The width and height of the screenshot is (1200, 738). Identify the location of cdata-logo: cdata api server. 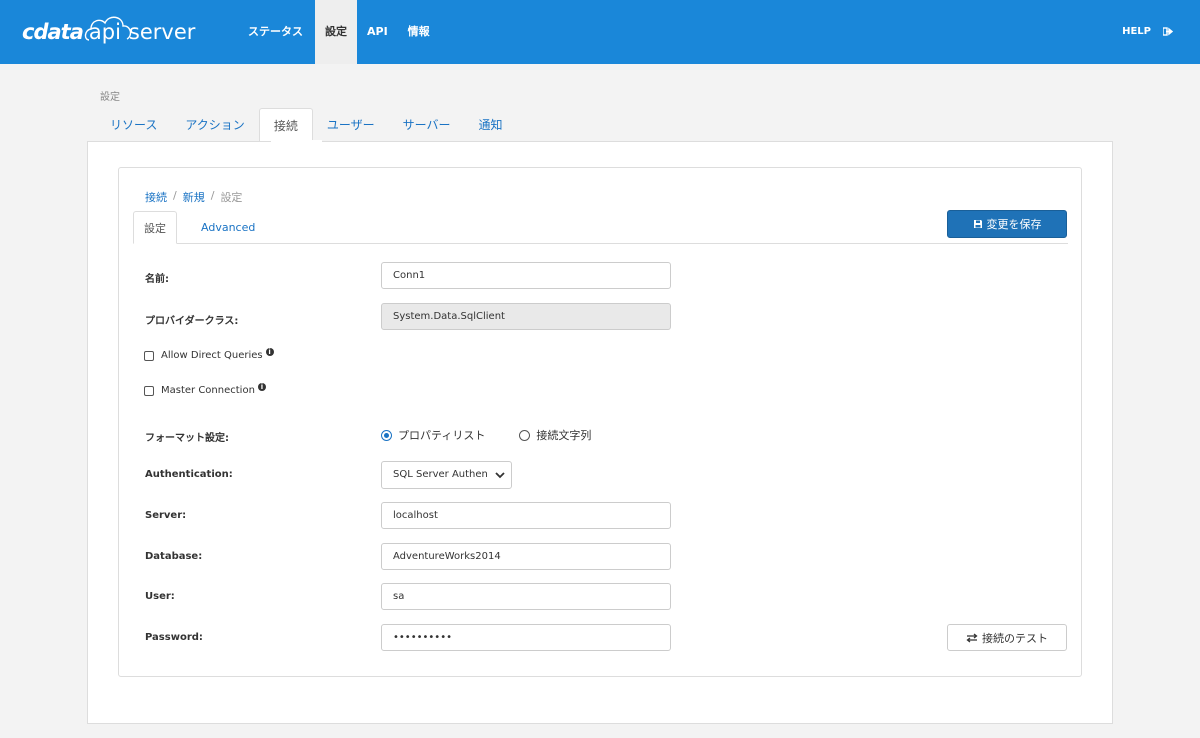
(108, 32).